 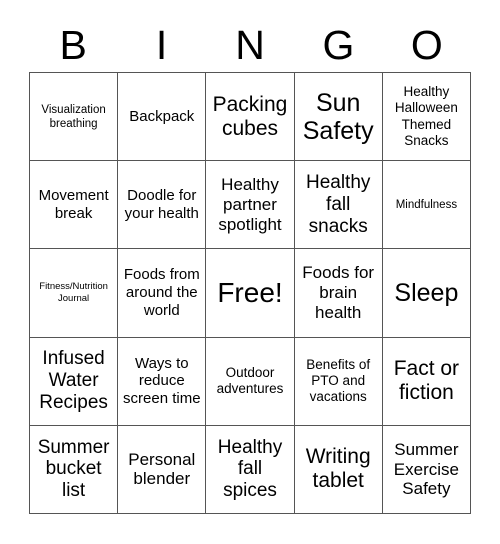 I want to click on bingo-cell-i3: Foods from around the world, so click(x=162, y=293).